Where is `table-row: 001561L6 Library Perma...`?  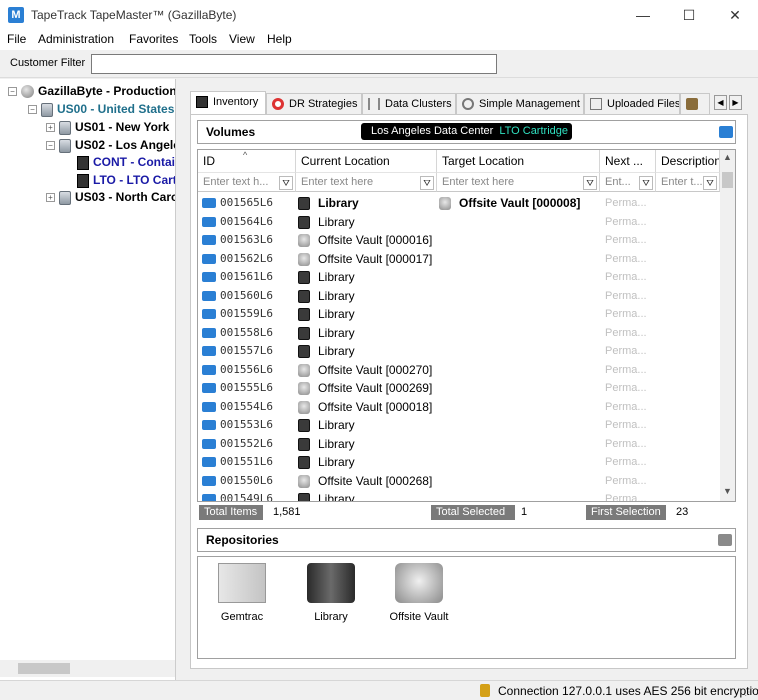 table-row: 001561L6 Library Perma... is located at coordinates (459, 277).